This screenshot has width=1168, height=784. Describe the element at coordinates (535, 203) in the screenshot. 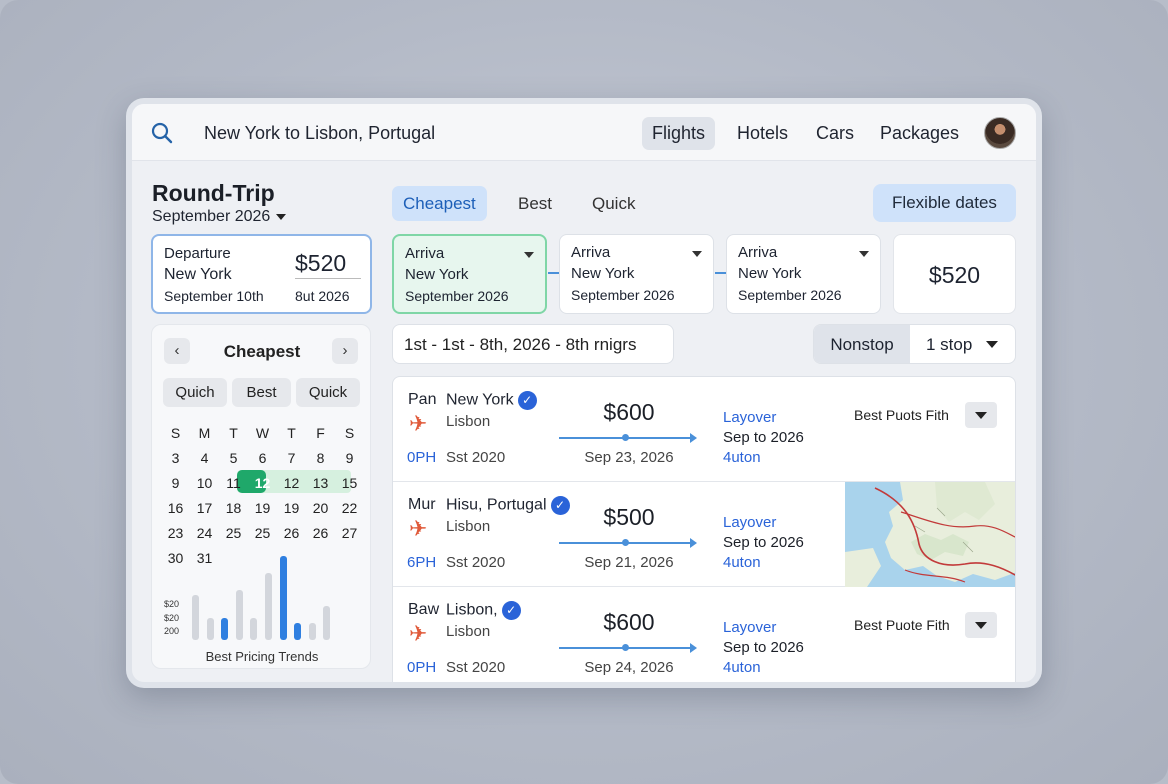

I see `sort-tab-best: Best` at that location.